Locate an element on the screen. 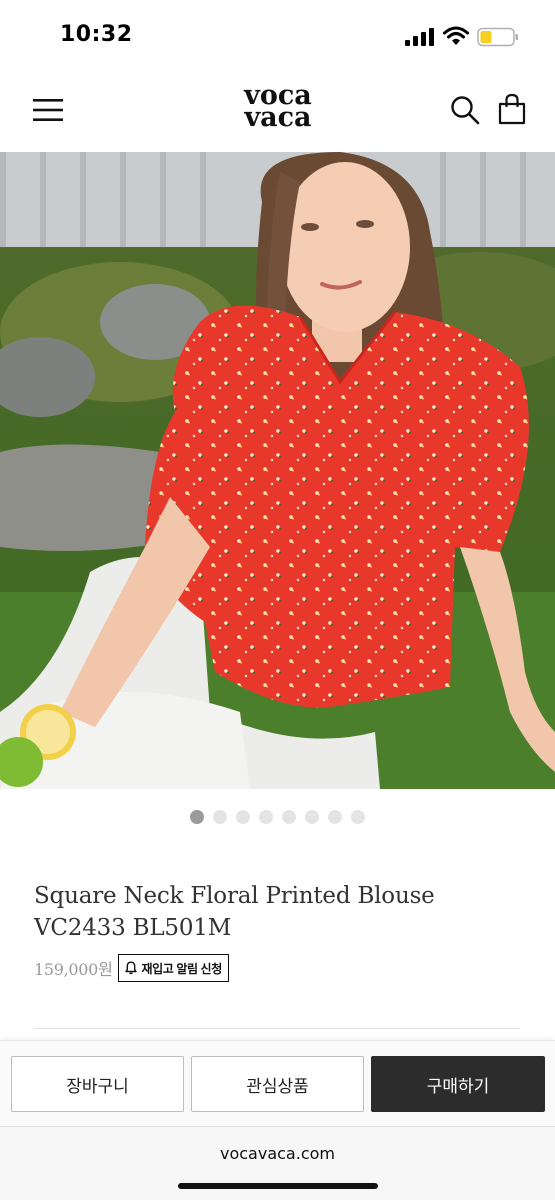 The width and height of the screenshot is (555, 1200). battery-icon is located at coordinates (497, 37).